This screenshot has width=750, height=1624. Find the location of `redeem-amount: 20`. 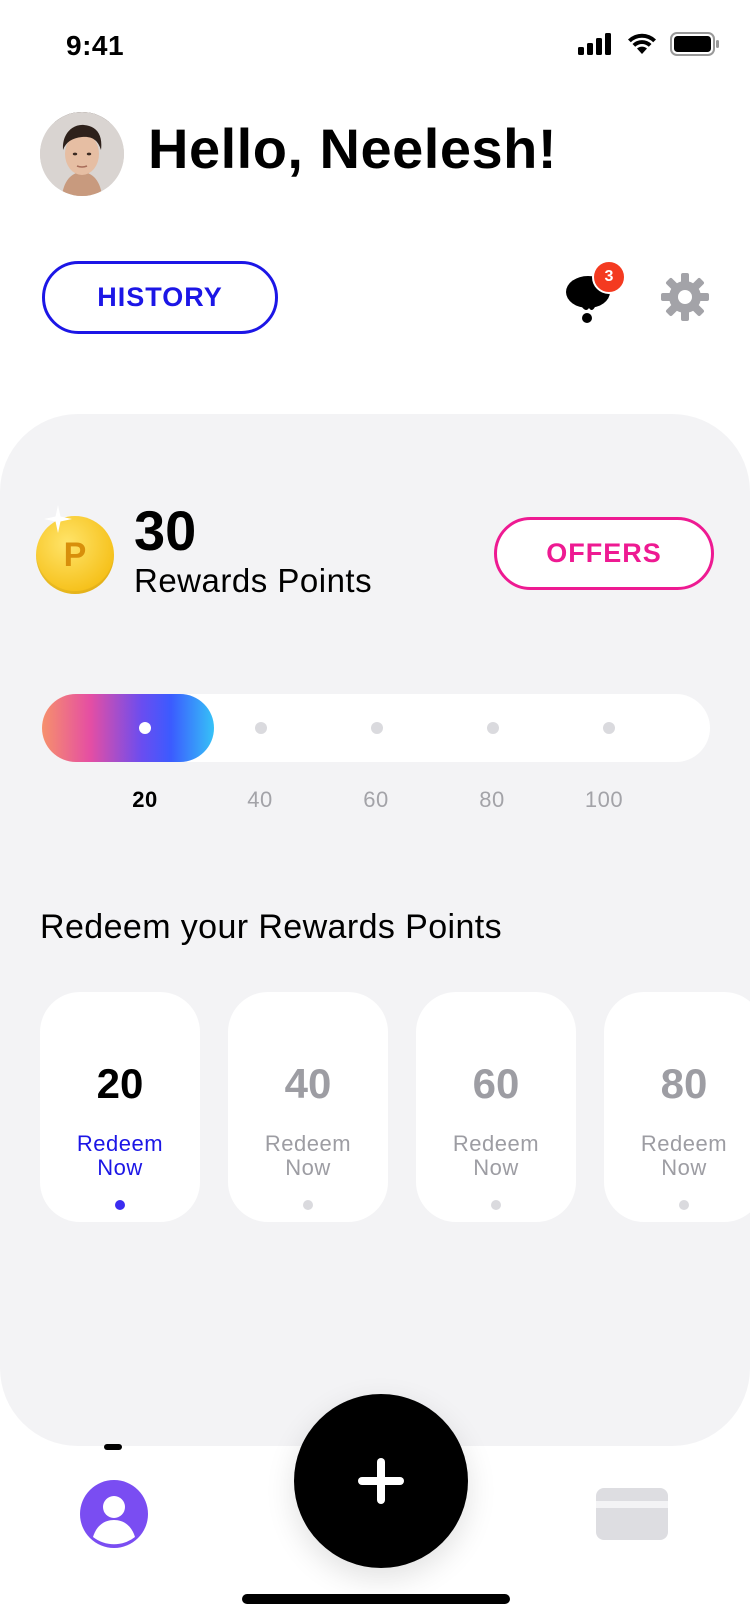

redeem-amount: 20 is located at coordinates (120, 1083).